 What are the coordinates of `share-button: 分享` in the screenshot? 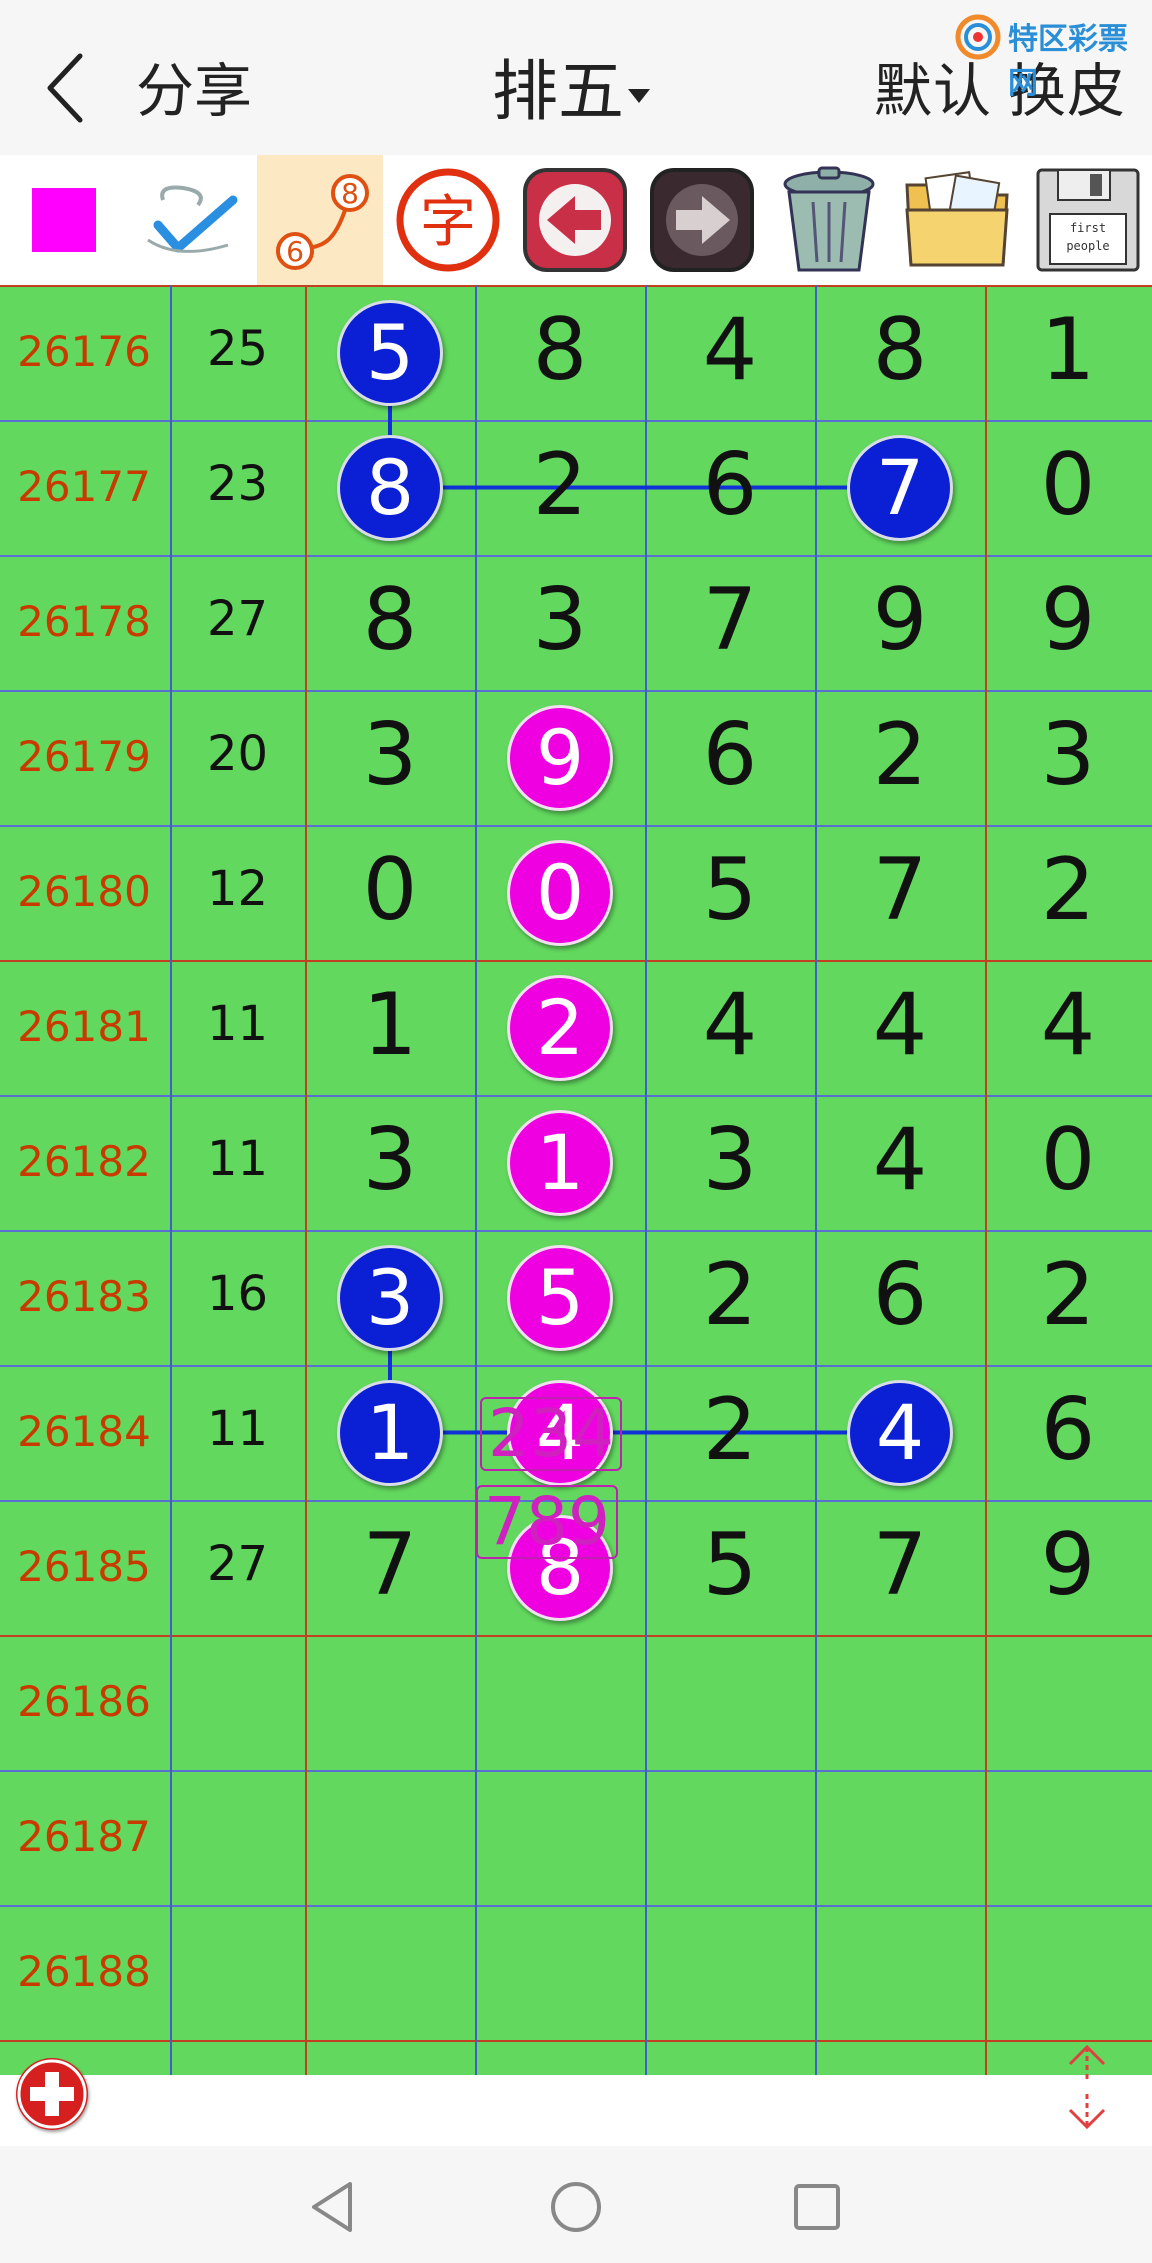 It's located at (194, 86).